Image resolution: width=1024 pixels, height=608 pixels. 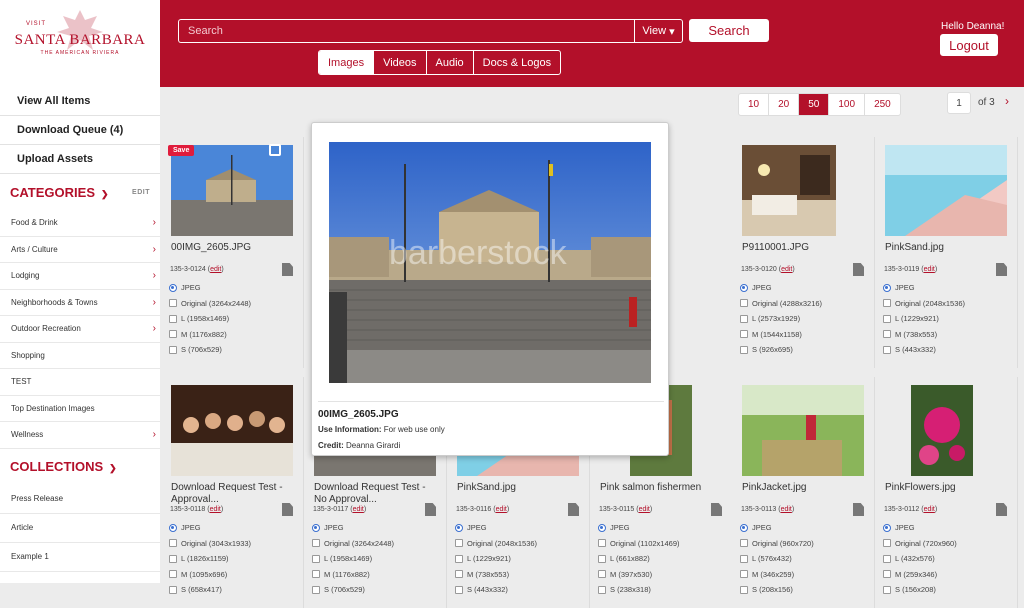 I want to click on sidebar-category-item: Wellness ›, so click(x=80, y=435).